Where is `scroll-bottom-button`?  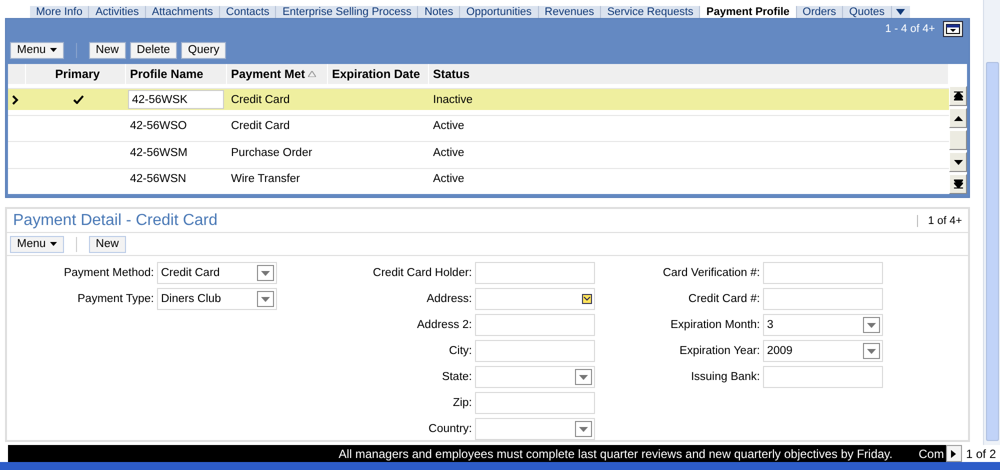
scroll-bottom-button is located at coordinates (958, 184).